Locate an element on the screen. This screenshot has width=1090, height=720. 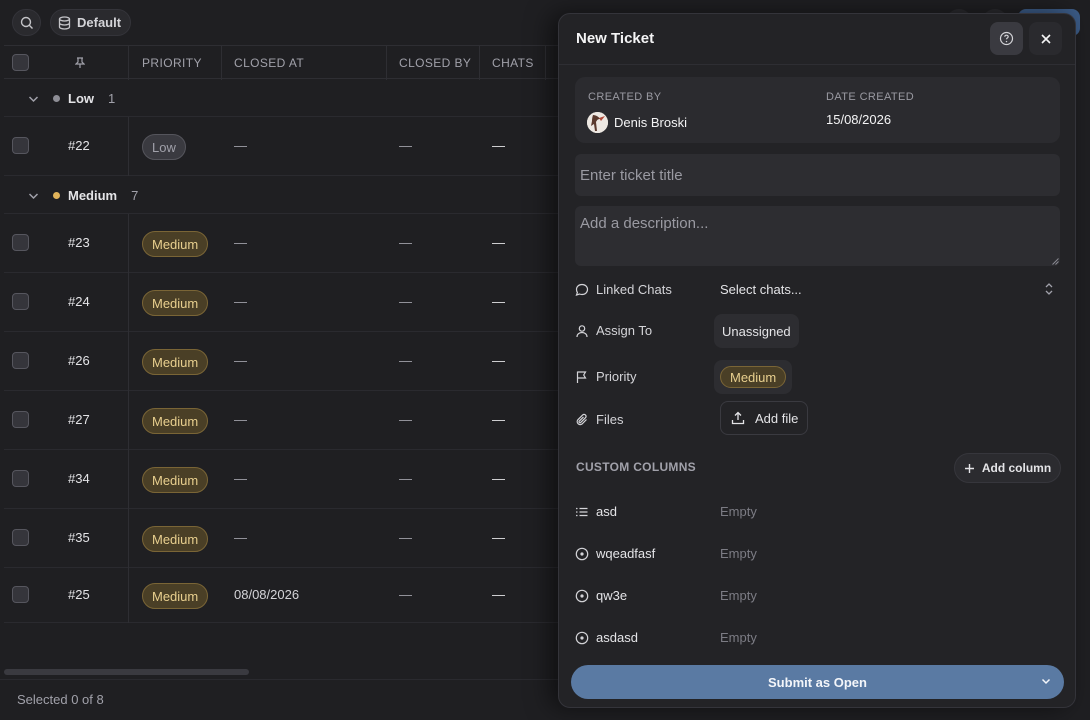
close-button is located at coordinates (1045, 38).